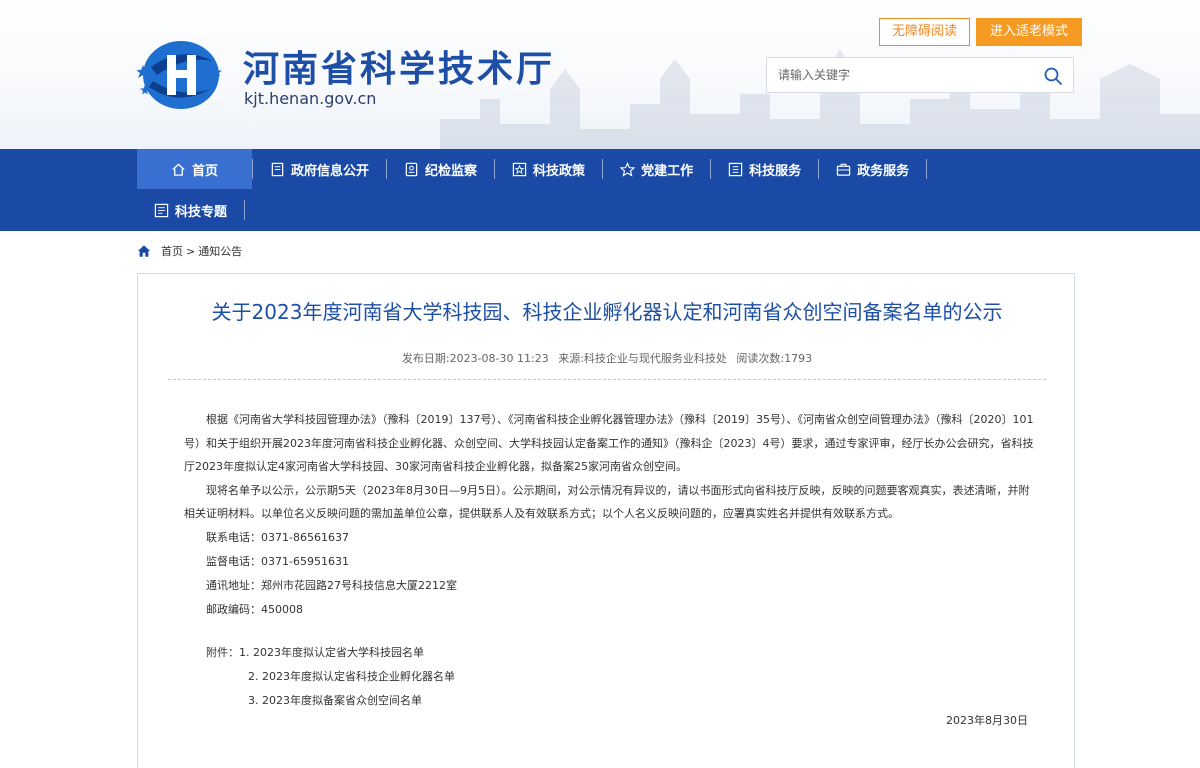  What do you see at coordinates (310, 98) in the screenshot?
I see `site-url: kjt.henan.gov.cn` at bounding box center [310, 98].